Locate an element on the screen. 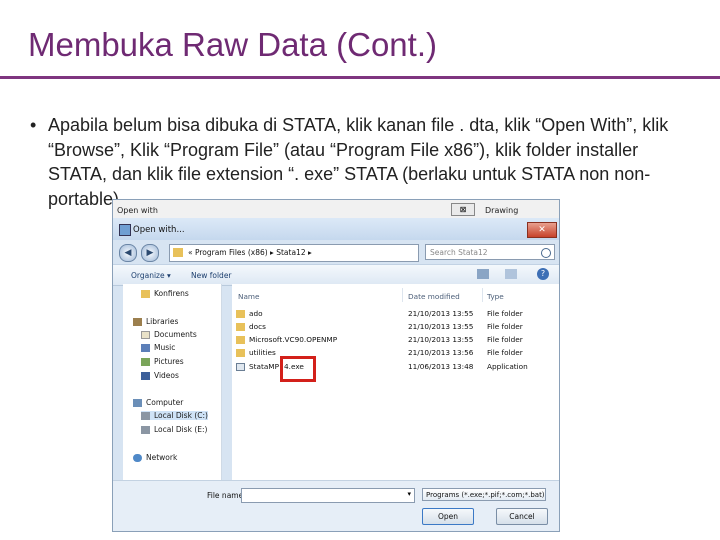 The image size is (720, 540). file-name: utilities is located at coordinates (262, 352).